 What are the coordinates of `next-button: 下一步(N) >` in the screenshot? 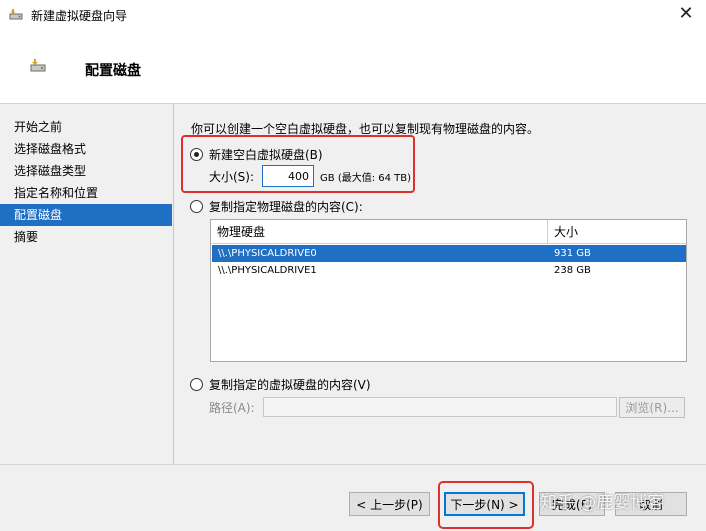 It's located at (484, 504).